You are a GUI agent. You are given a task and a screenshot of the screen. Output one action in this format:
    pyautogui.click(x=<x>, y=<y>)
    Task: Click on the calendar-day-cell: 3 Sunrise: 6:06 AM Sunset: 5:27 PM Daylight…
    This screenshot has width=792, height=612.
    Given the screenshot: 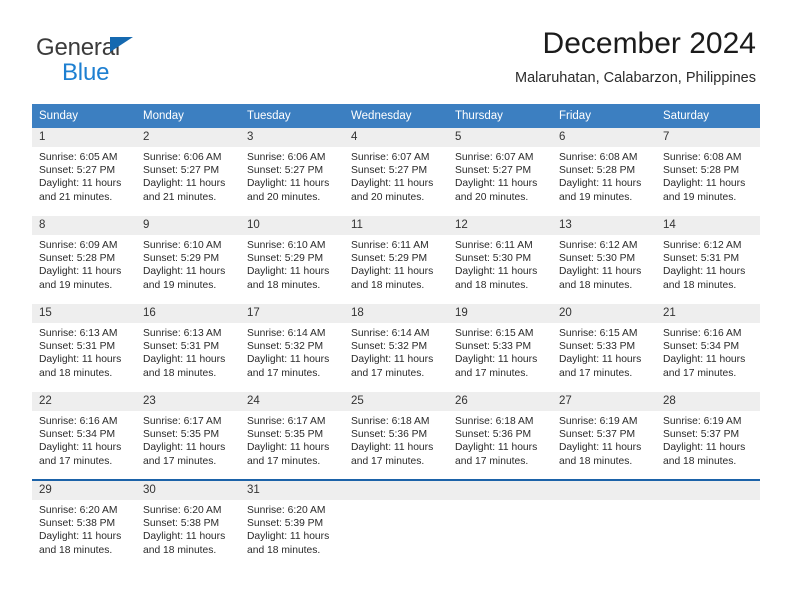 What is the action you would take?
    pyautogui.click(x=292, y=172)
    